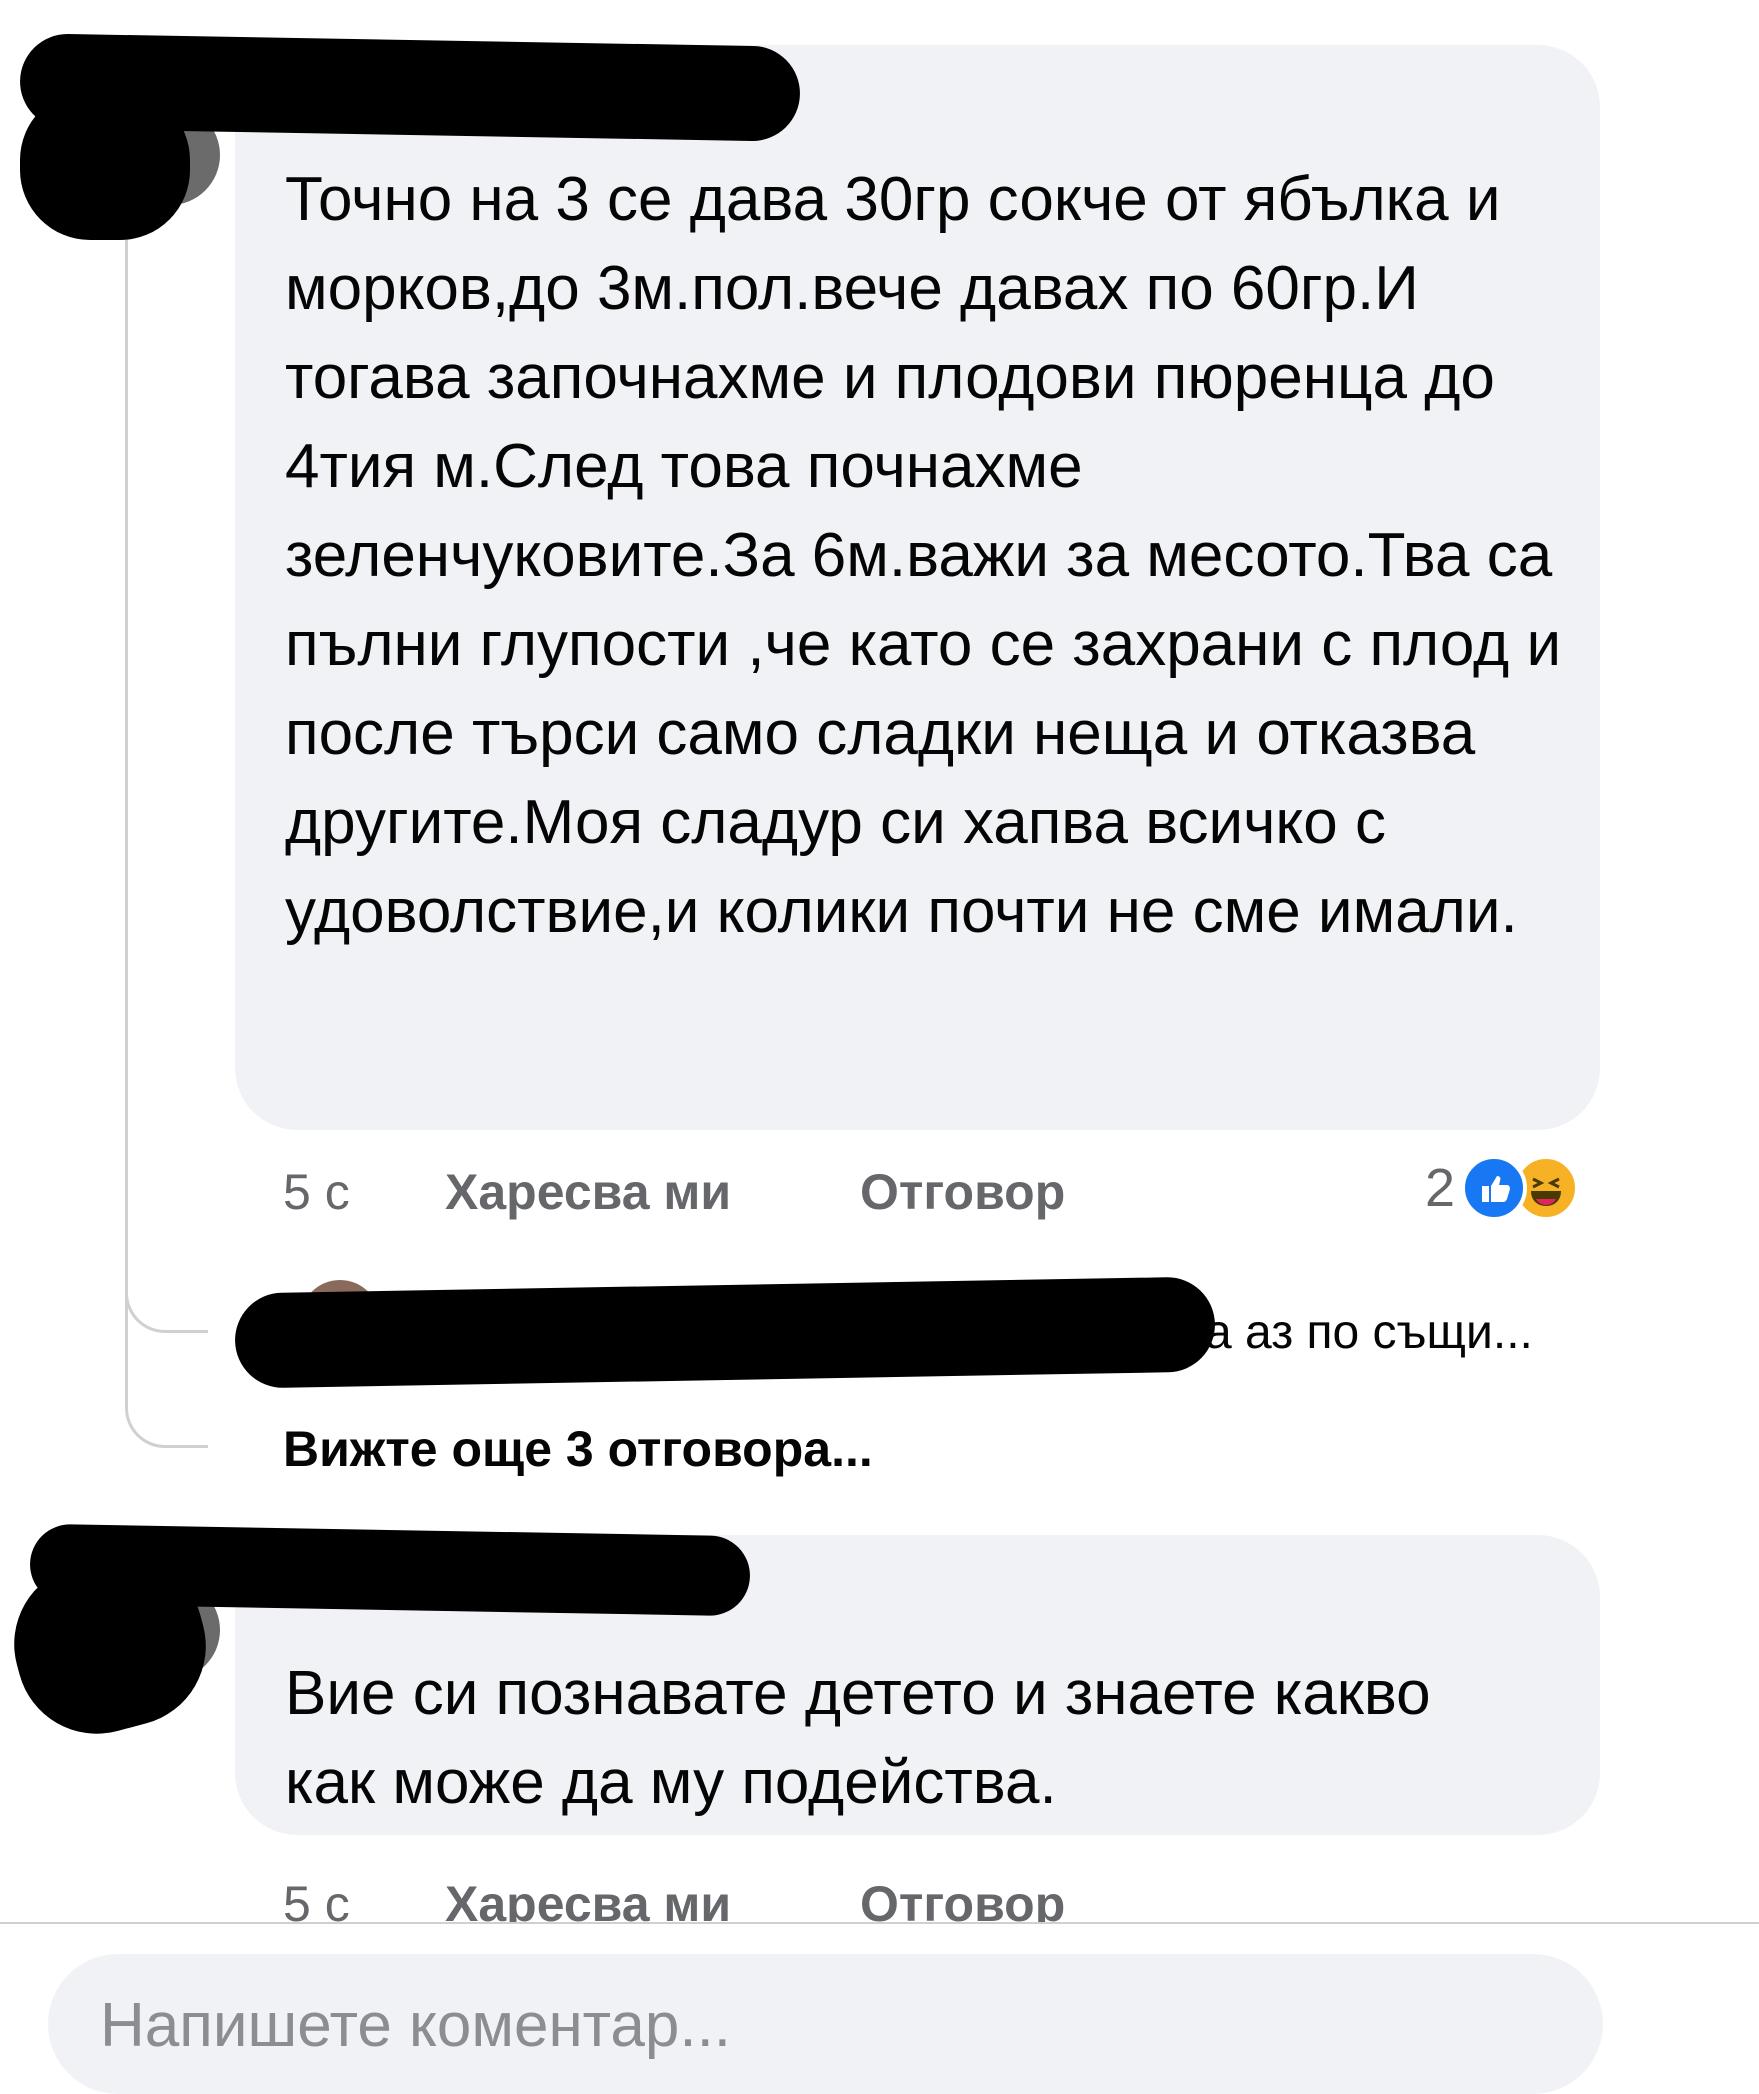  Describe the element at coordinates (1440, 1188) in the screenshot. I see `reaction-count: 2` at that location.